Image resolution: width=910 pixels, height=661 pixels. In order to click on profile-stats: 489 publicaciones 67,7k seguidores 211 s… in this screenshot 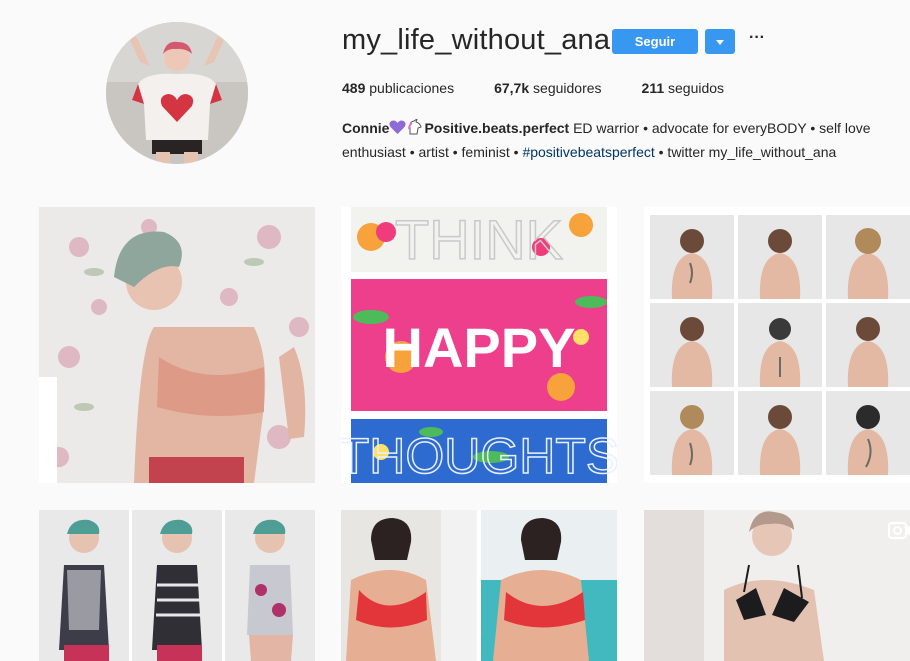, I will do `click(553, 88)`.